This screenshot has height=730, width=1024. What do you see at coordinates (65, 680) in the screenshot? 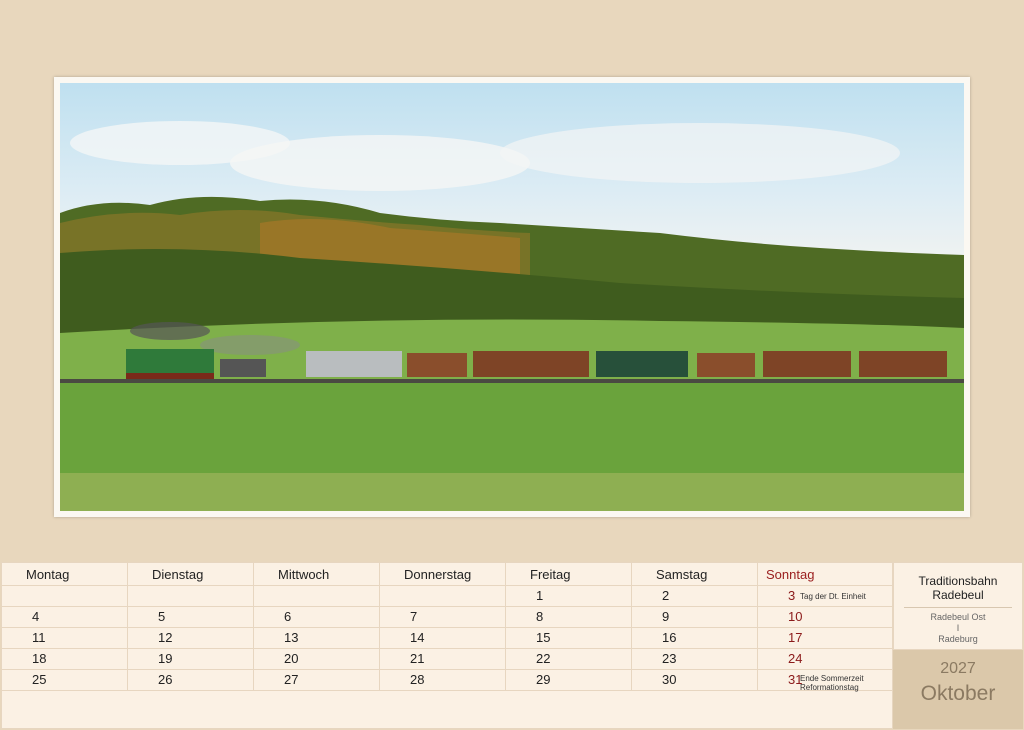
I see `day-cell: 25` at bounding box center [65, 680].